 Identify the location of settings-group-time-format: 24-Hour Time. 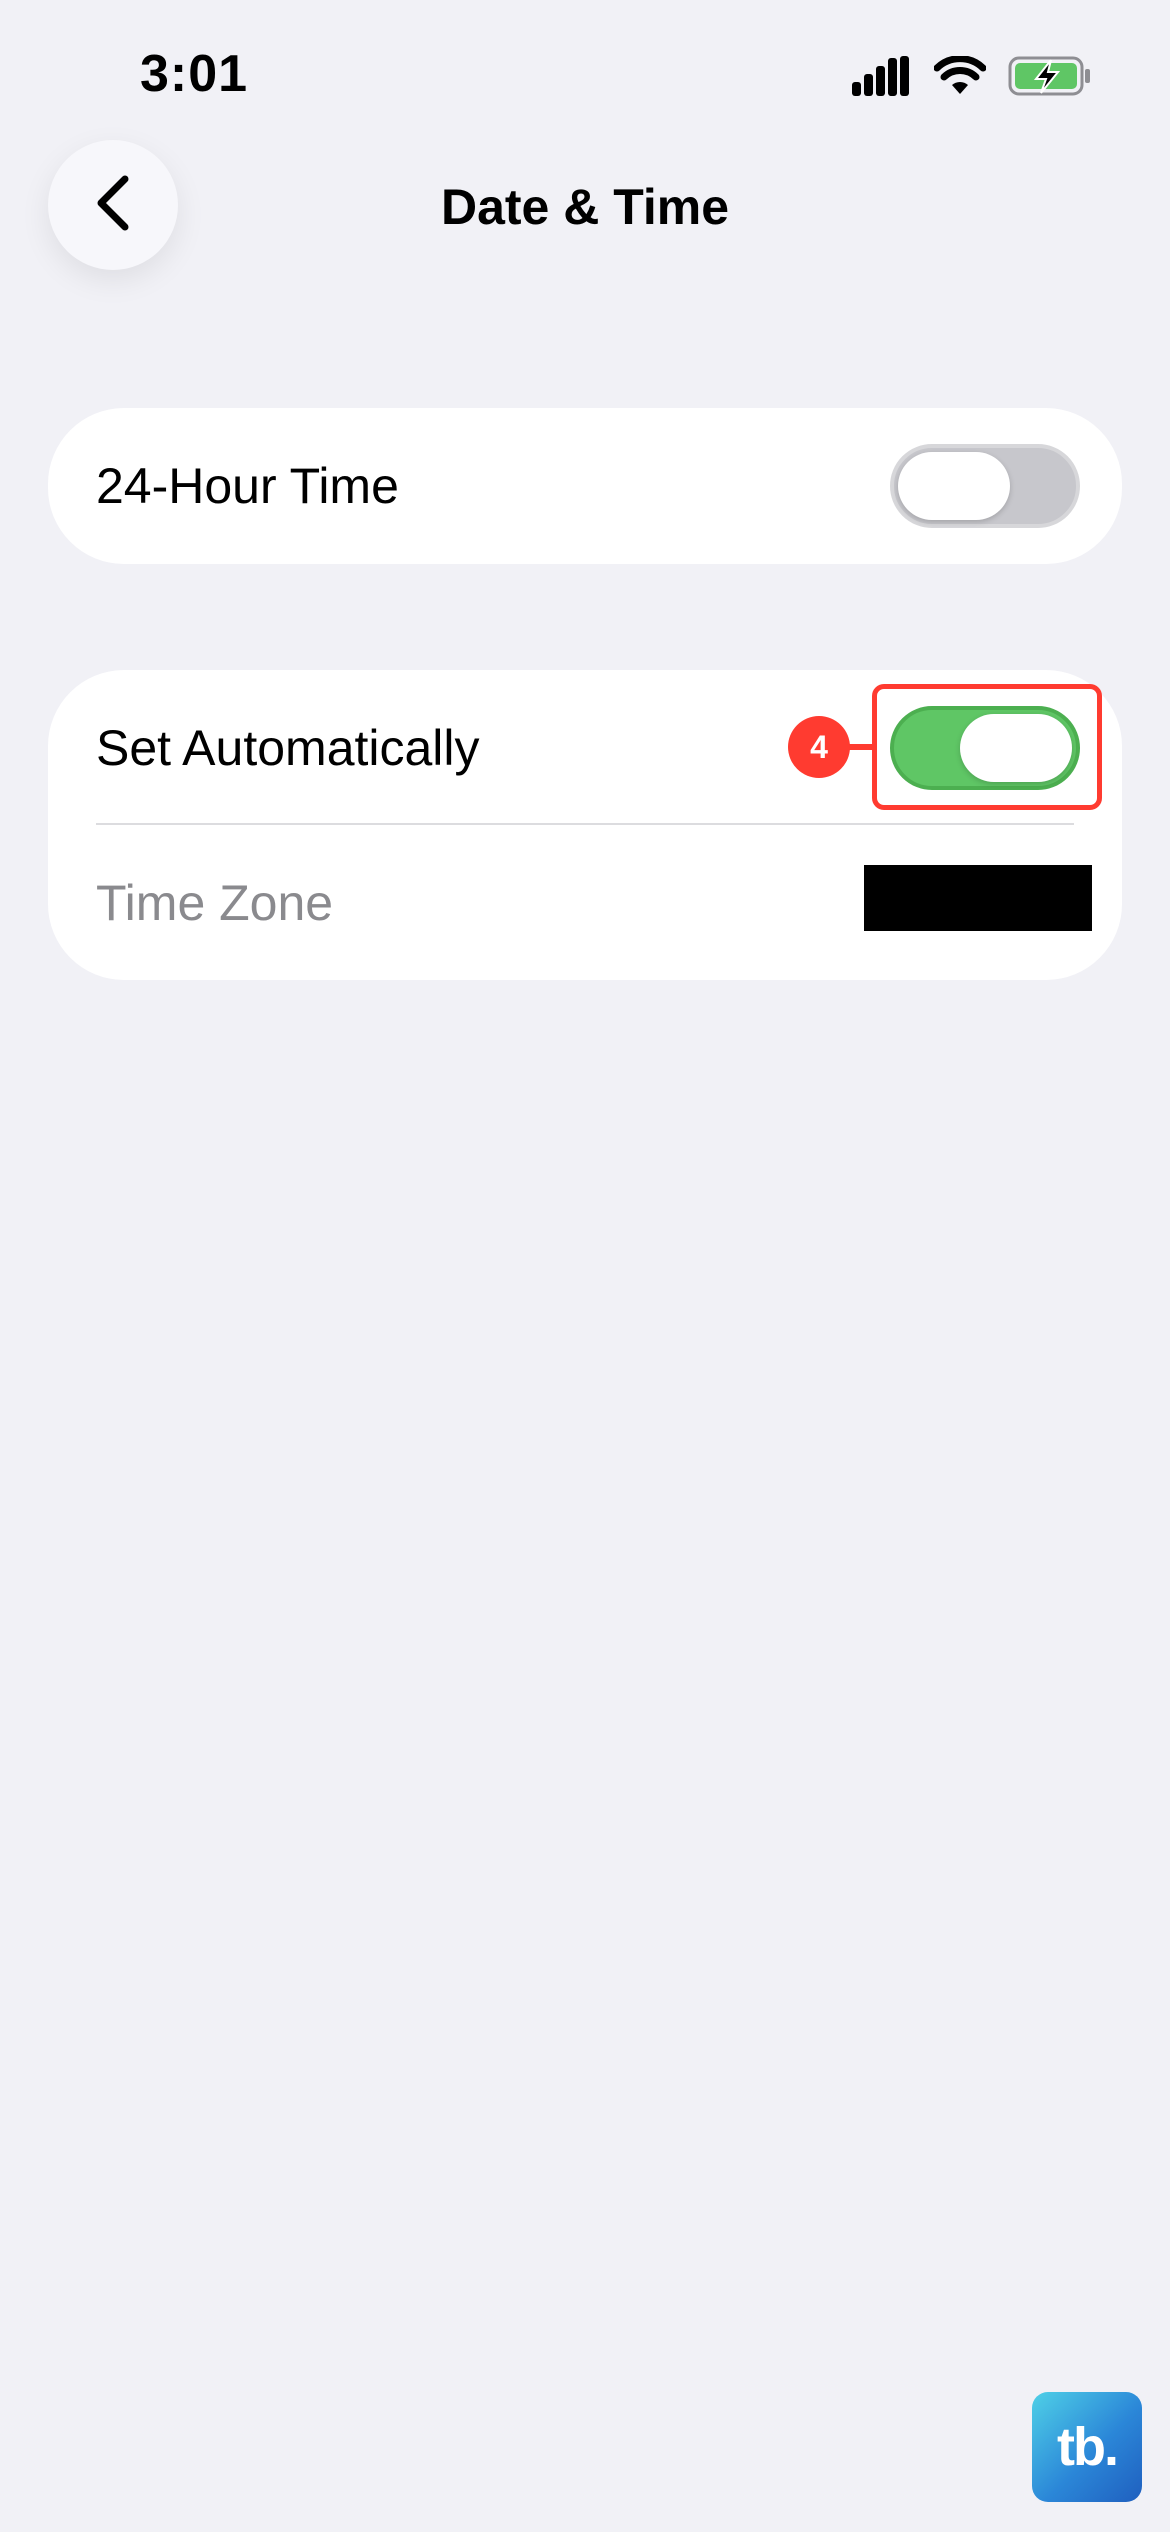
(585, 486).